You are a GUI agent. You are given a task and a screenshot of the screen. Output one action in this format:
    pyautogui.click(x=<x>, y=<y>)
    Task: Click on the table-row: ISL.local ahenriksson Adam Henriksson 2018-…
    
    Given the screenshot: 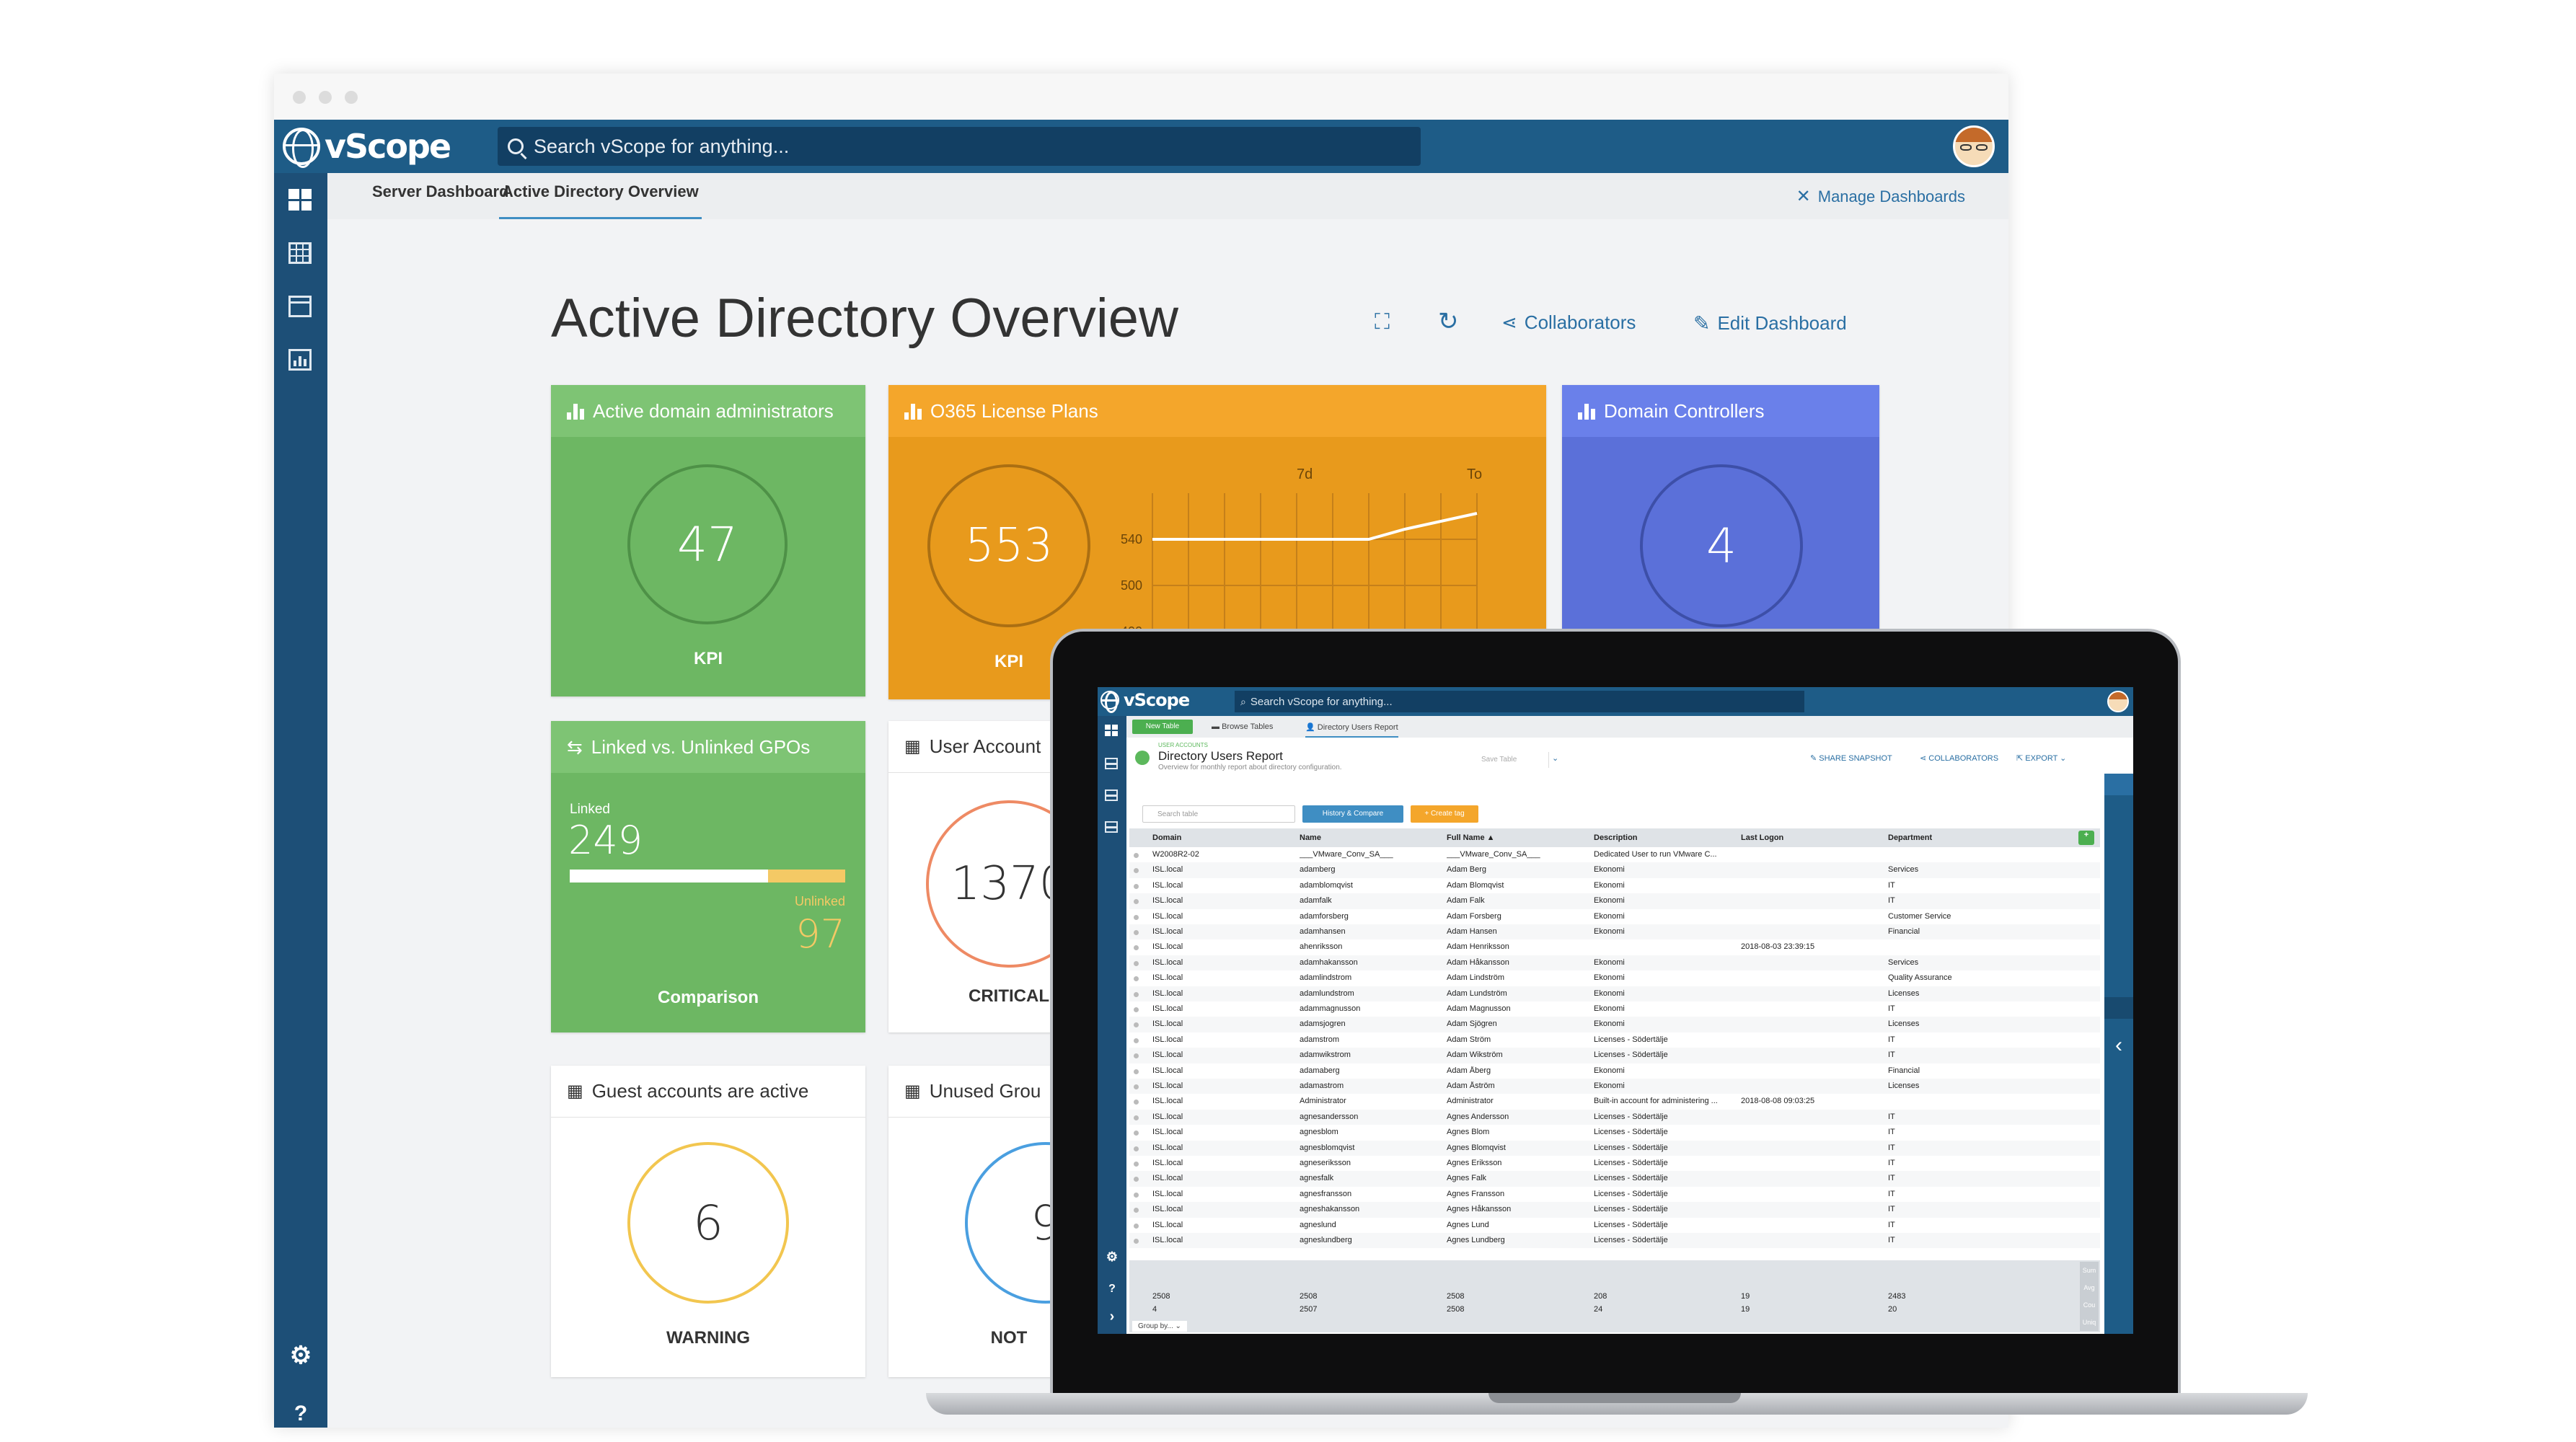 What is the action you would take?
    pyautogui.click(x=1614, y=947)
    